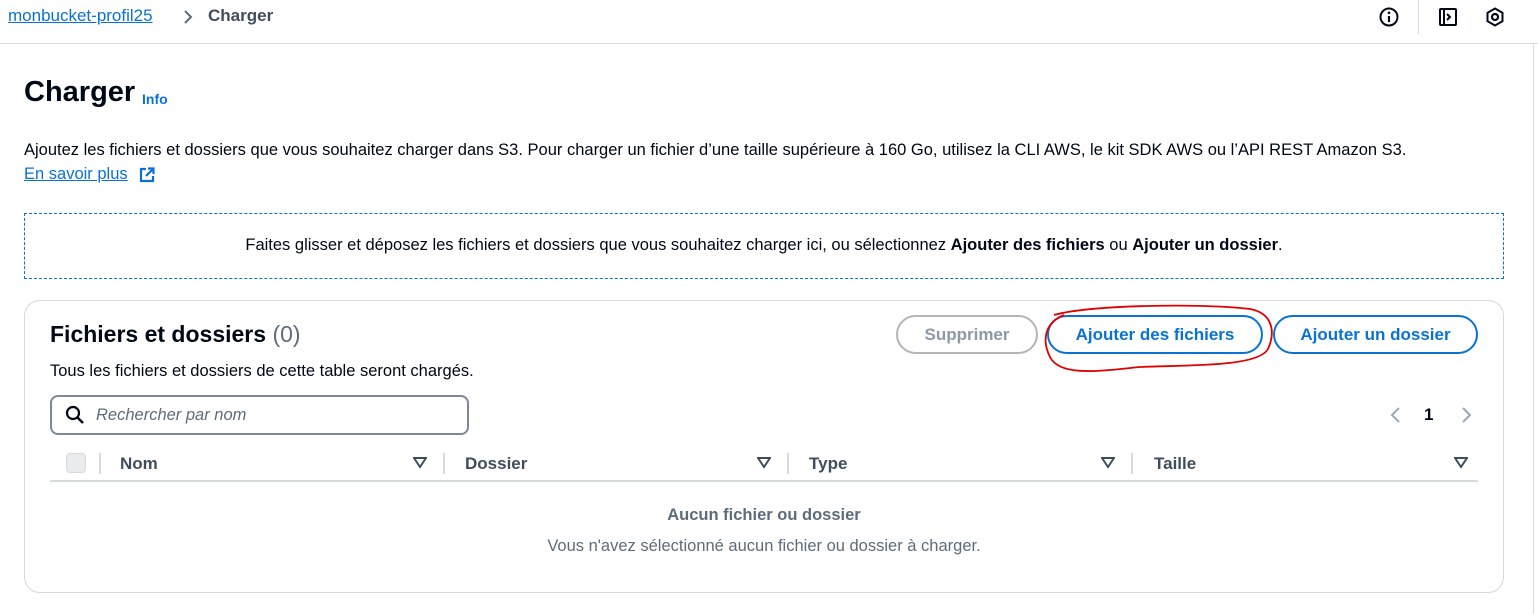 The height and width of the screenshot is (614, 1538). I want to click on search-icon, so click(74, 414).